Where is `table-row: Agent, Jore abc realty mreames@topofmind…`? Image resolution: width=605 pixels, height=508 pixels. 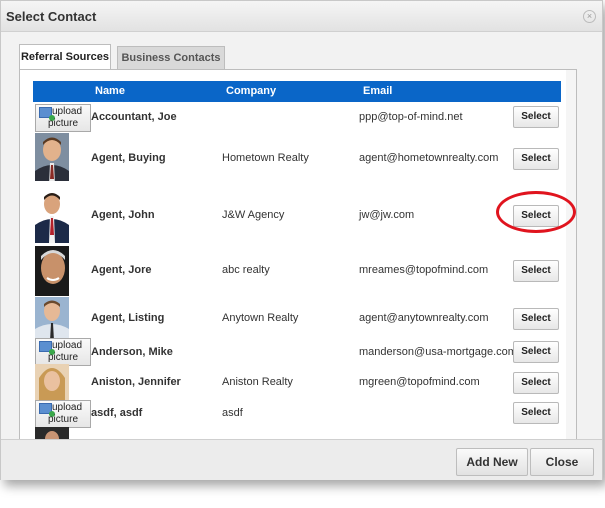
table-row: Agent, Jore abc realty mreames@topofmind… is located at coordinates (297, 271).